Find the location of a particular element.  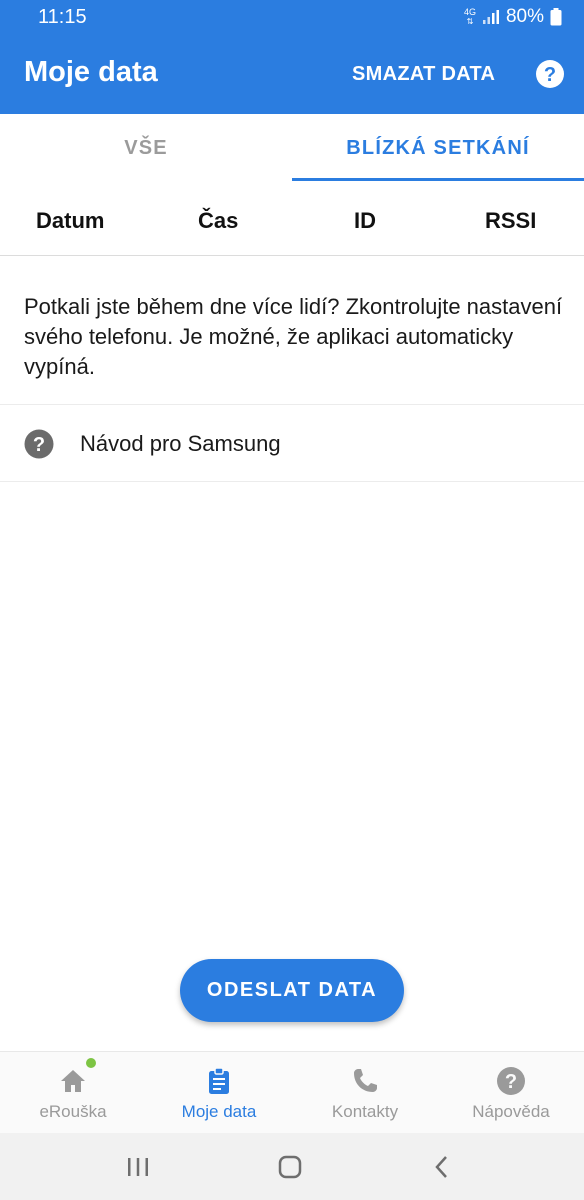

header-date: Datum is located at coordinates (70, 220).